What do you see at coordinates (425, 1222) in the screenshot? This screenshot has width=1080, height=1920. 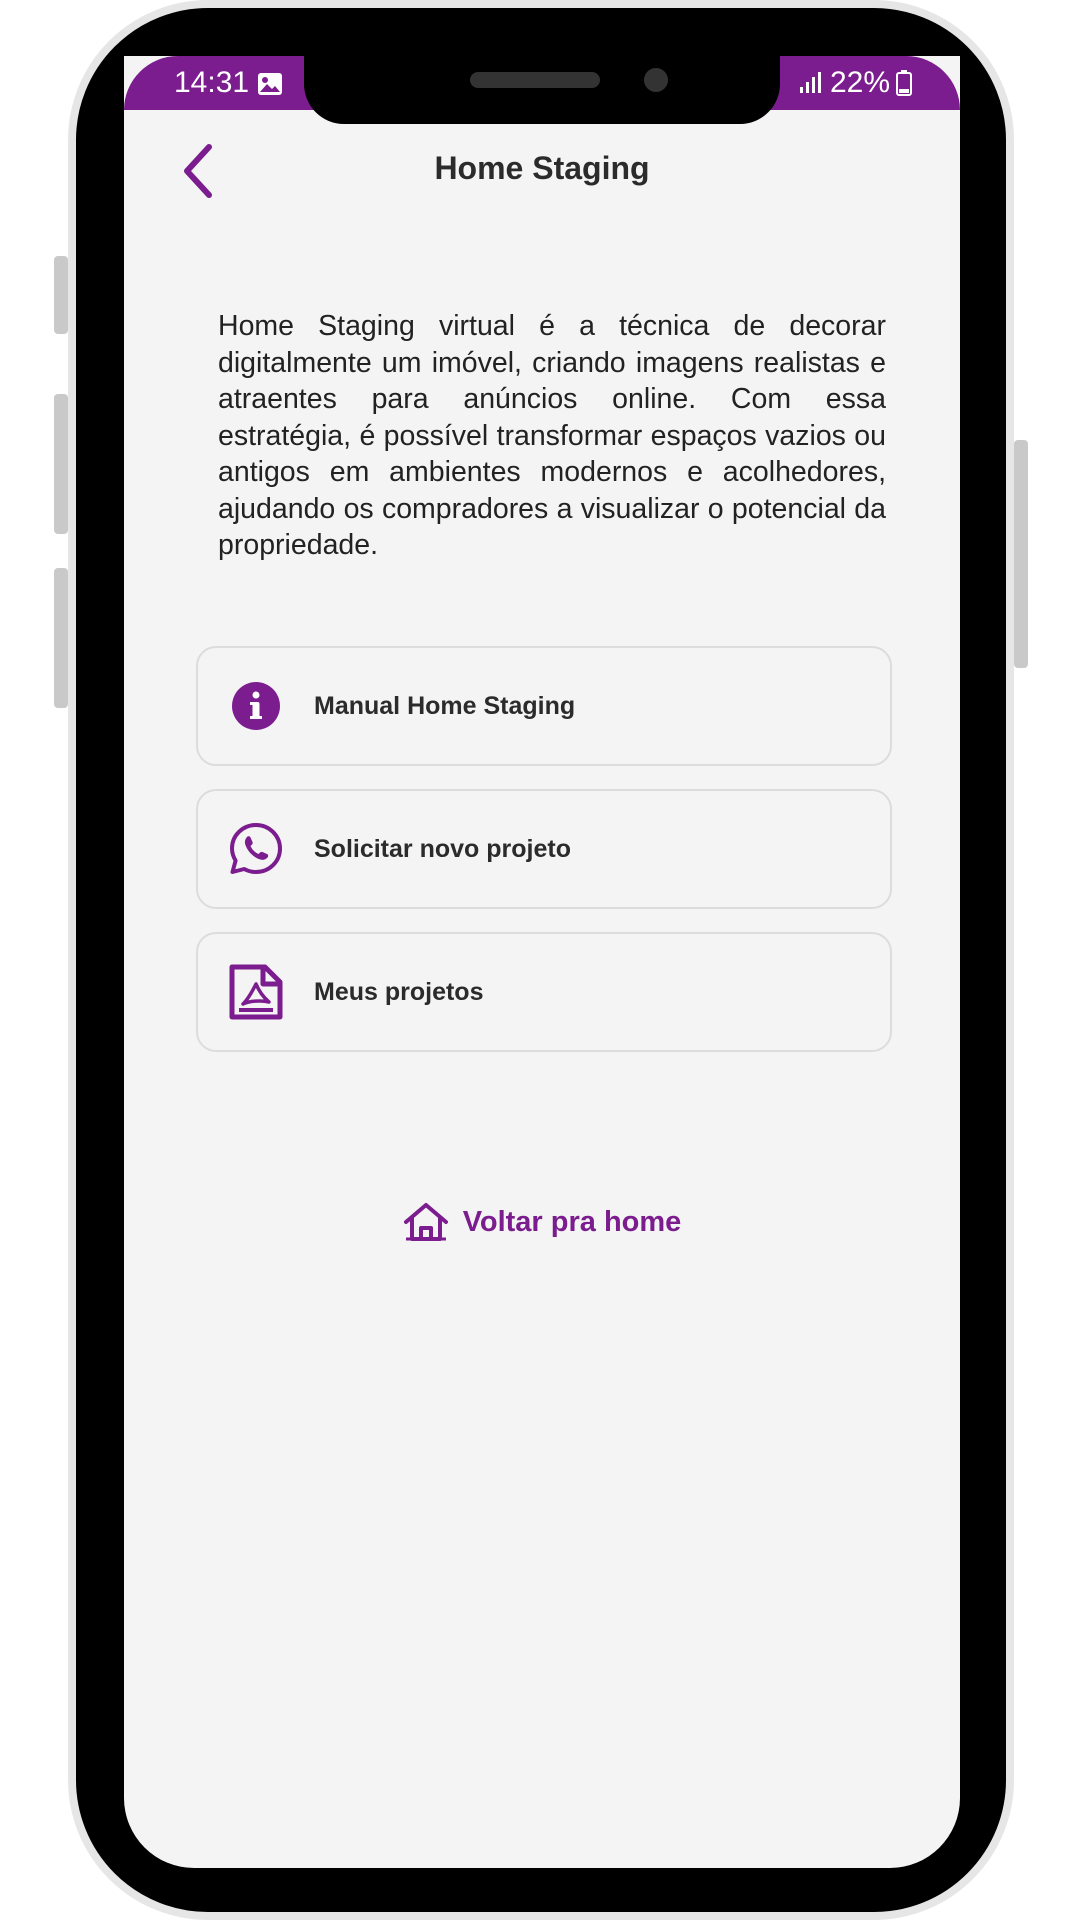 I see `home-icon` at bounding box center [425, 1222].